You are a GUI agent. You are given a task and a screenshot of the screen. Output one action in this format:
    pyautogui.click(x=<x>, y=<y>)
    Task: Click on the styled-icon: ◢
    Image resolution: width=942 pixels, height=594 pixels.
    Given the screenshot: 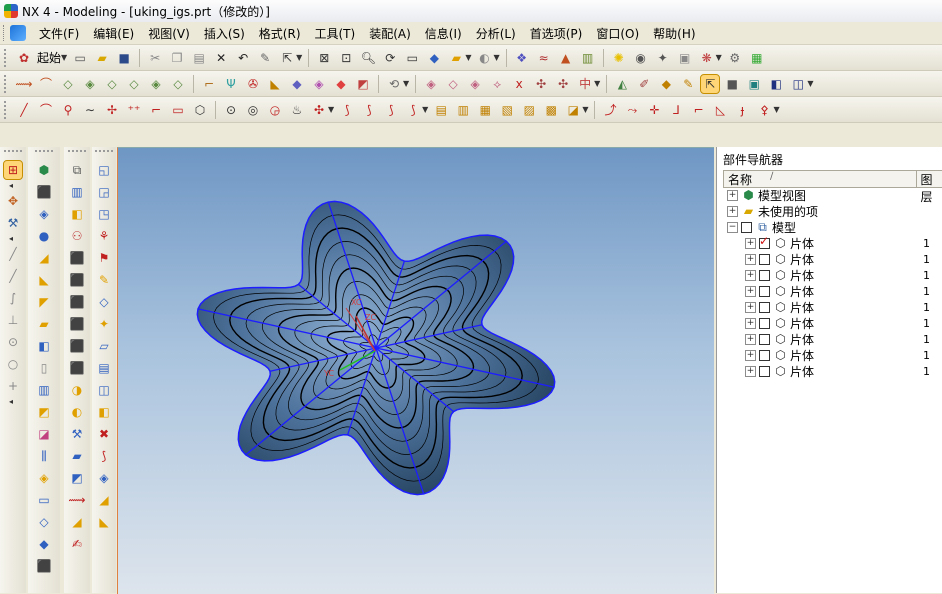 What is the action you would take?
    pyautogui.click(x=104, y=500)
    